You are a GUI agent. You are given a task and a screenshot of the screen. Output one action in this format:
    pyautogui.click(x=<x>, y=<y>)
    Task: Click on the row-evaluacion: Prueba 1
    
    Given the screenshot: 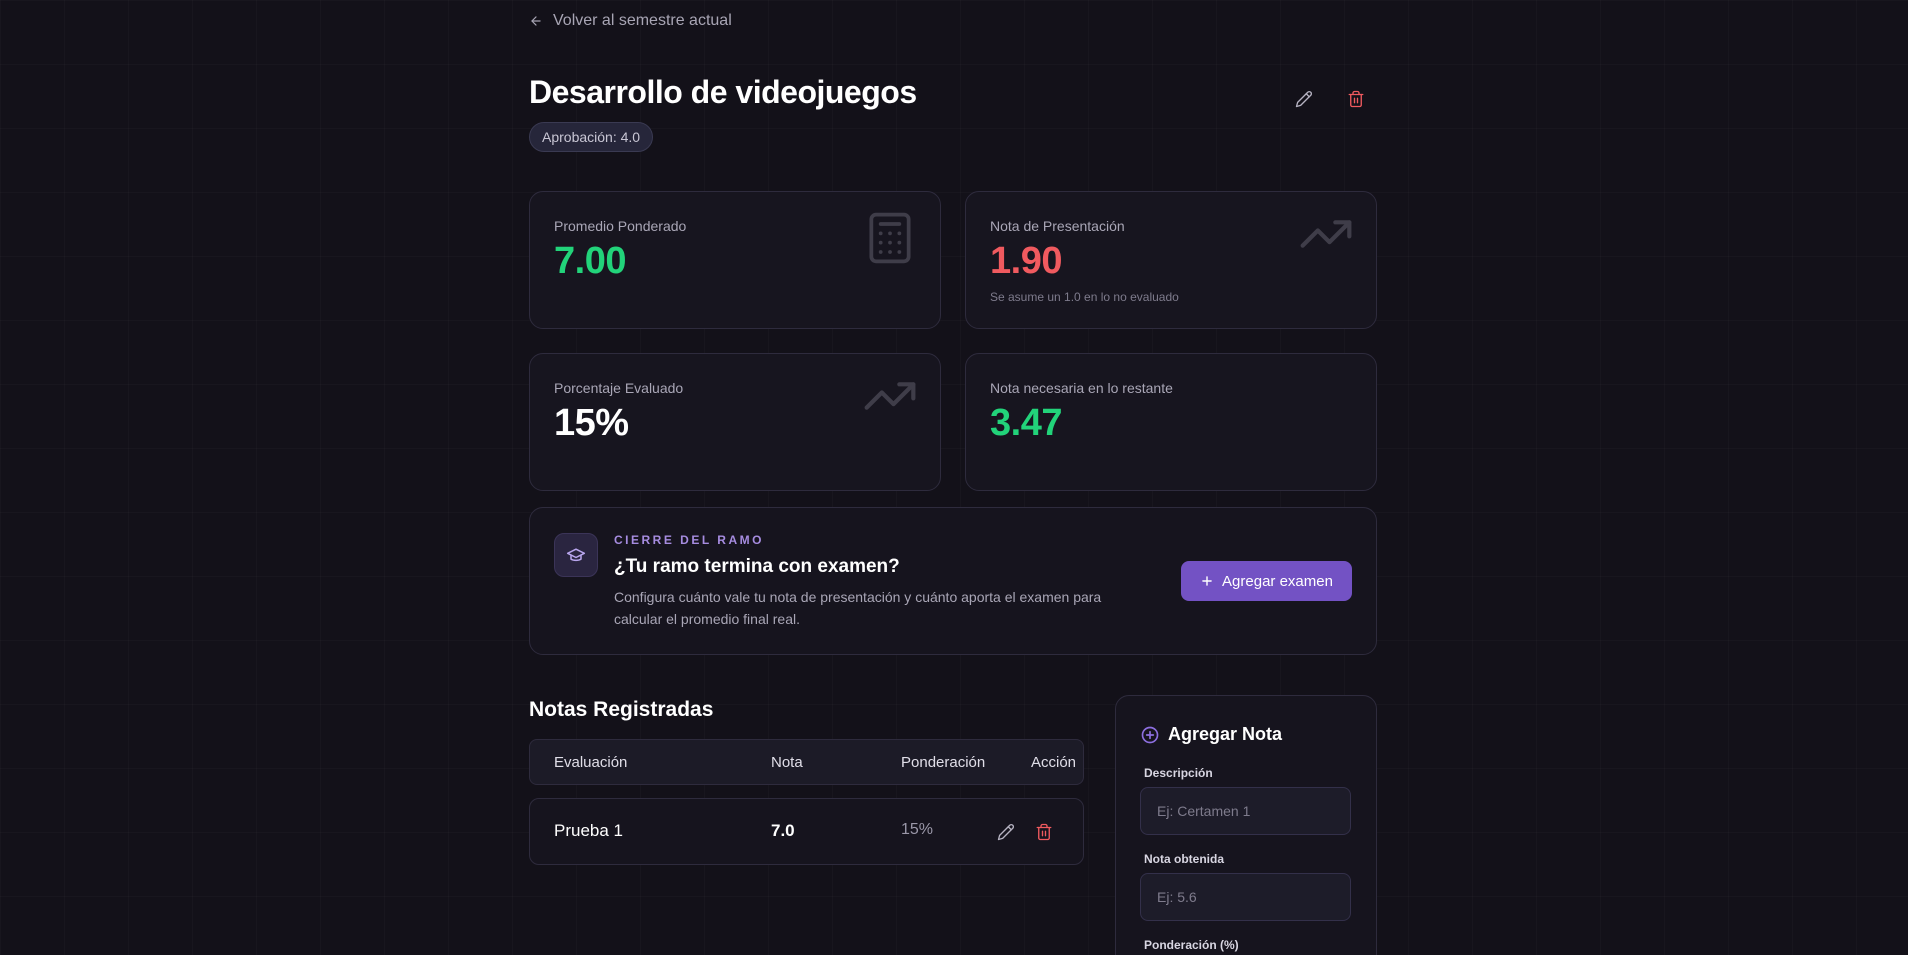 What is the action you would take?
    pyautogui.click(x=588, y=830)
    